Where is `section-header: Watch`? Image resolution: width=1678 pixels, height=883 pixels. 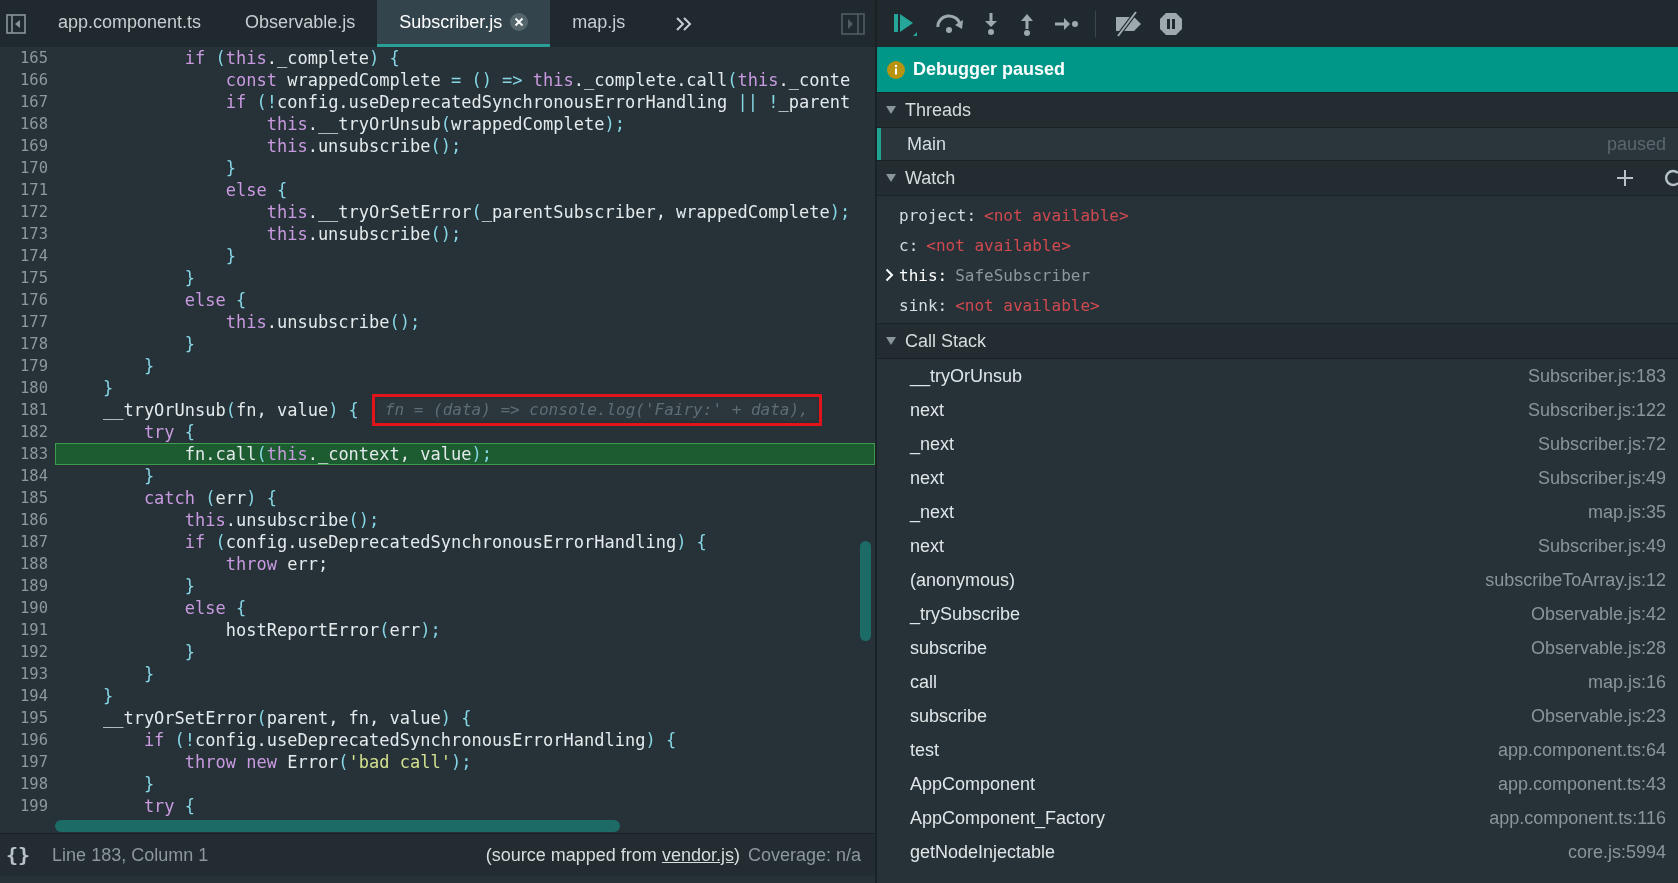 section-header: Watch is located at coordinates (1277, 178).